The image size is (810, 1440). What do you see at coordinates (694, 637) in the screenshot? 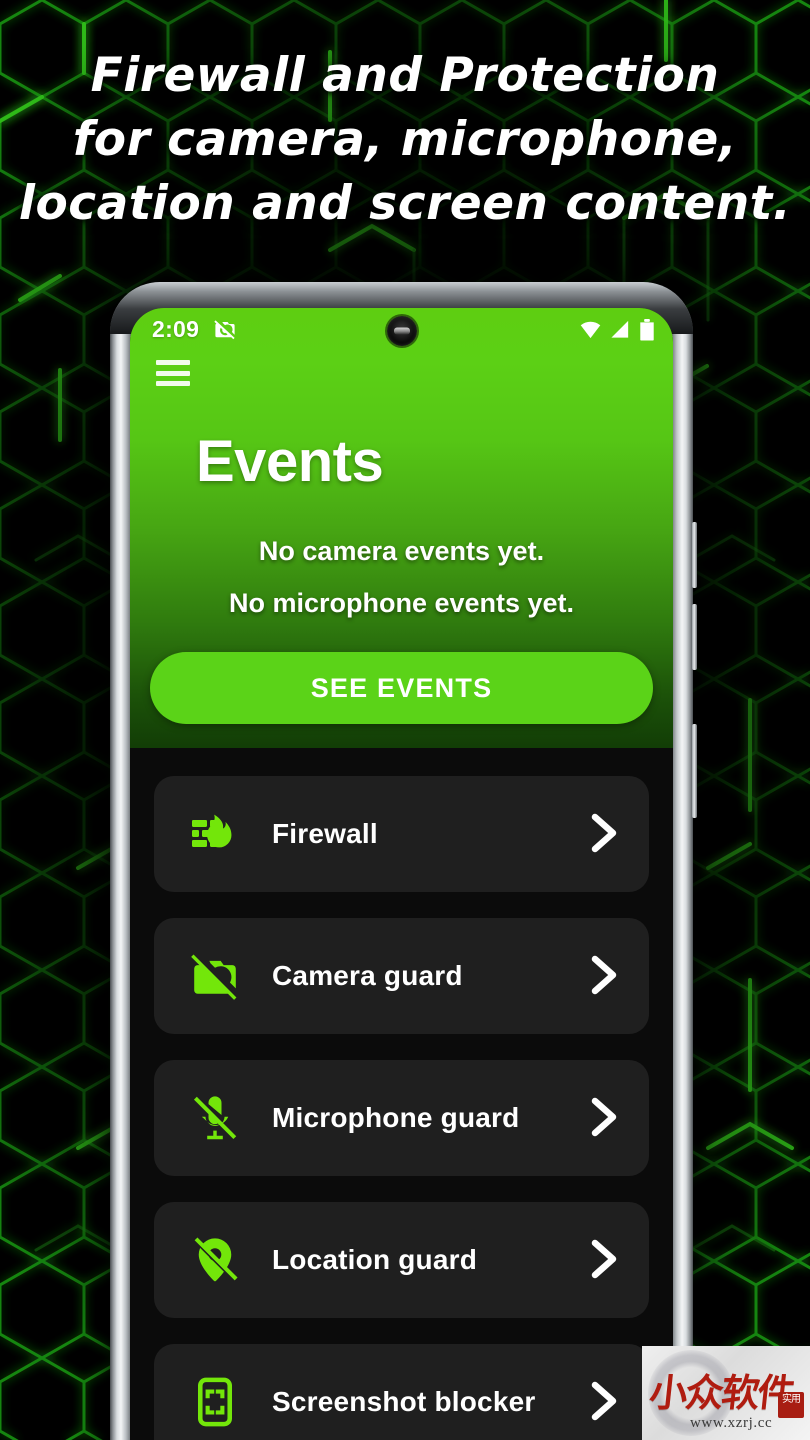
I see `volume-down-button` at bounding box center [694, 637].